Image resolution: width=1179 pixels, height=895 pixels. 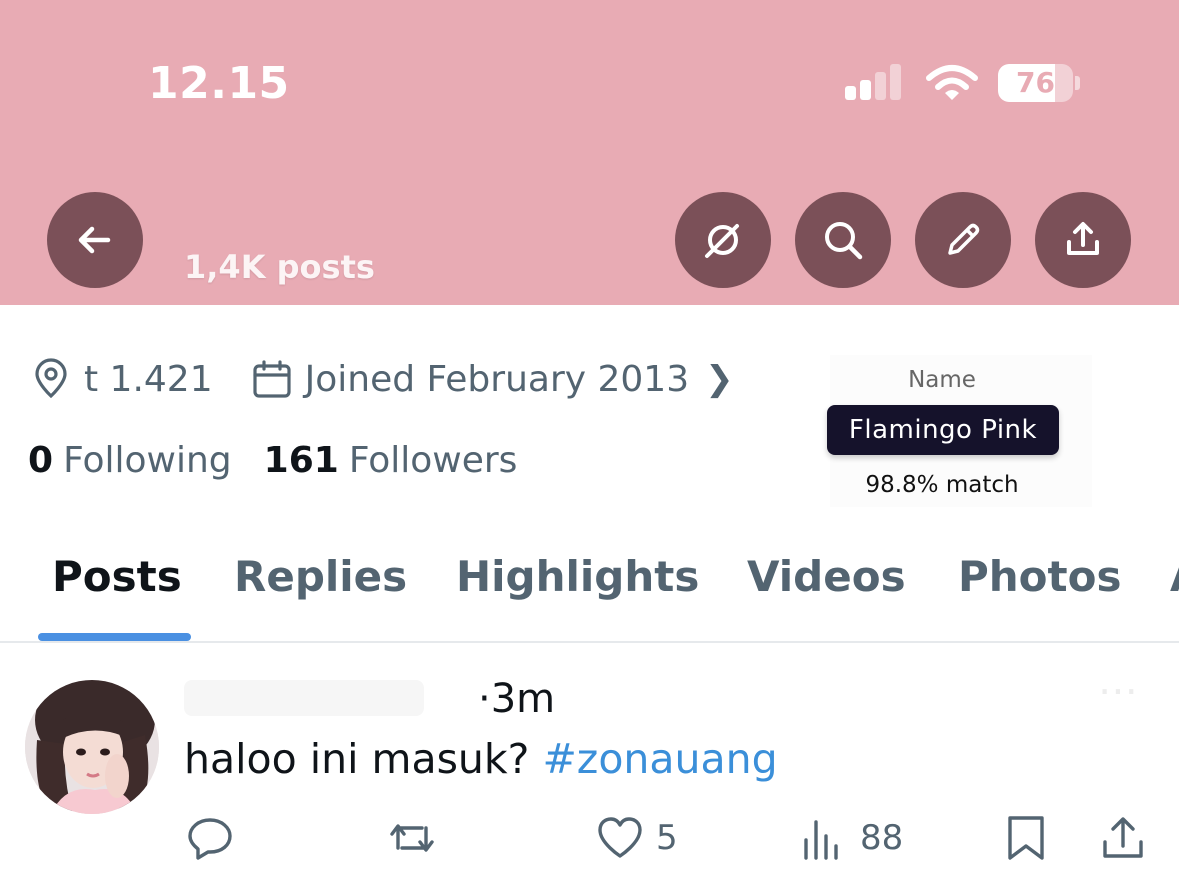 What do you see at coordinates (882, 838) in the screenshot?
I see `views-count: 88` at bounding box center [882, 838].